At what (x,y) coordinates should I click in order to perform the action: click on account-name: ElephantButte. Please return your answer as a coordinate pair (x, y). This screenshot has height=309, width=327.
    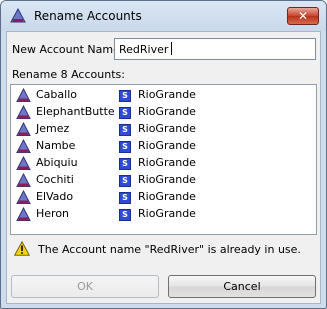
    Looking at the image, I should click on (75, 111).